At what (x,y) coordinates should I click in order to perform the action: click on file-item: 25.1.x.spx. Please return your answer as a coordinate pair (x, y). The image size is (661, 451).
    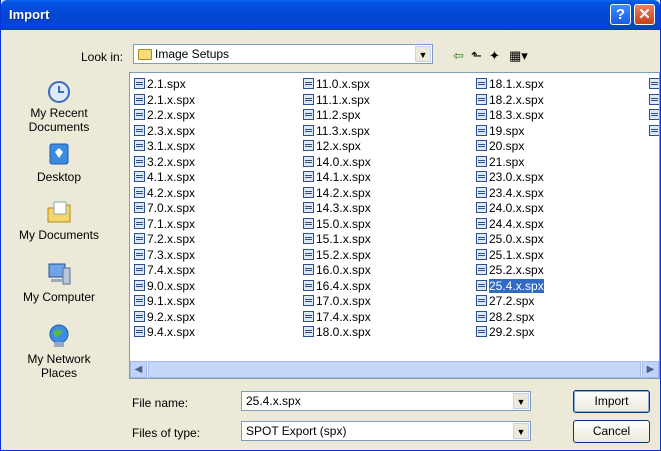
    Looking at the image, I should click on (510, 256).